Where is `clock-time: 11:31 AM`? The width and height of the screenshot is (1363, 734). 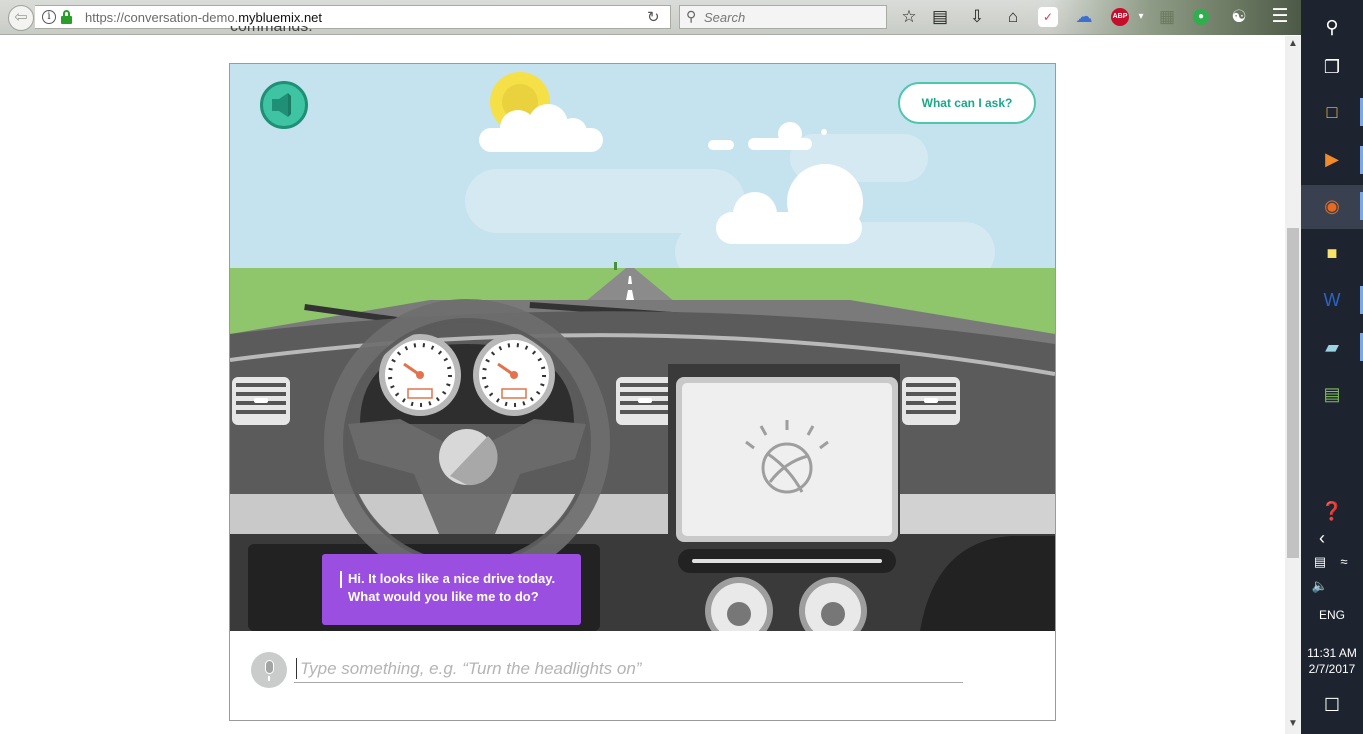
clock-time: 11:31 AM is located at coordinates (1332, 653).